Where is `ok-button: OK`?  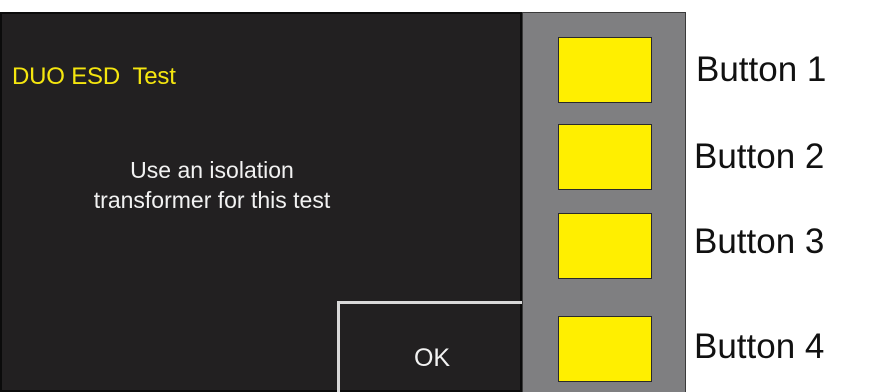 ok-button: OK is located at coordinates (430, 346).